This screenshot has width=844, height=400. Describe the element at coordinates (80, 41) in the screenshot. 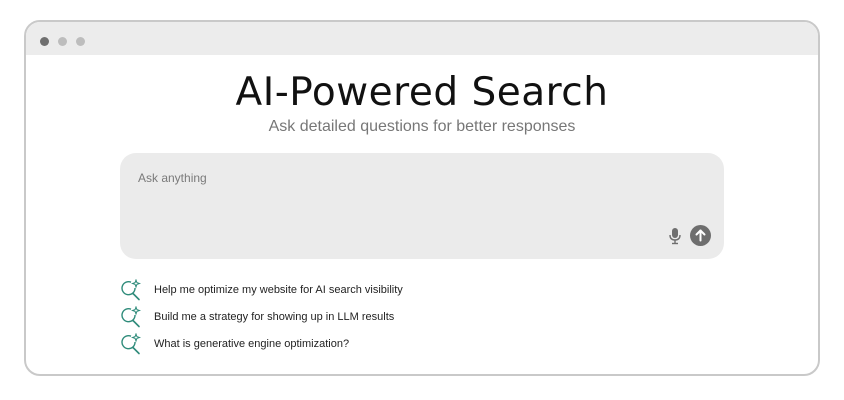

I see `window-maximize-button` at that location.